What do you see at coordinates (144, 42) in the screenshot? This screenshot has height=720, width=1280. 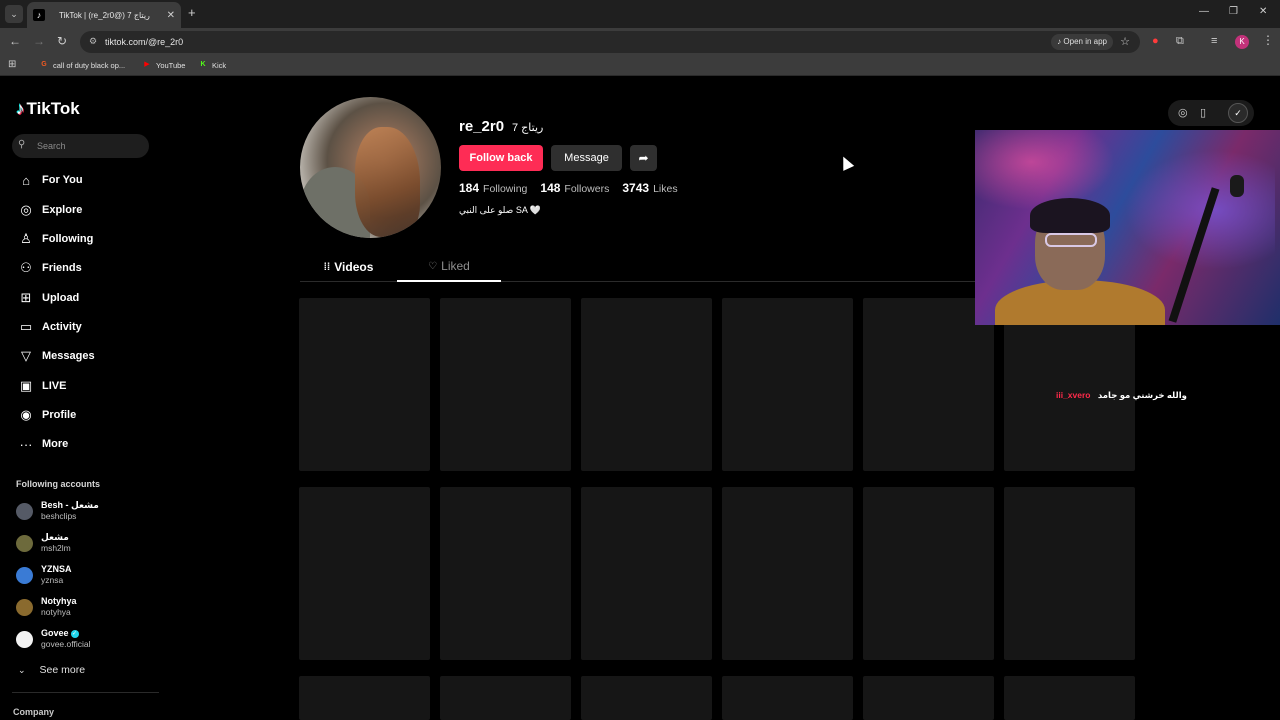 I see `url-text: tiktok.com/@re_2r0` at bounding box center [144, 42].